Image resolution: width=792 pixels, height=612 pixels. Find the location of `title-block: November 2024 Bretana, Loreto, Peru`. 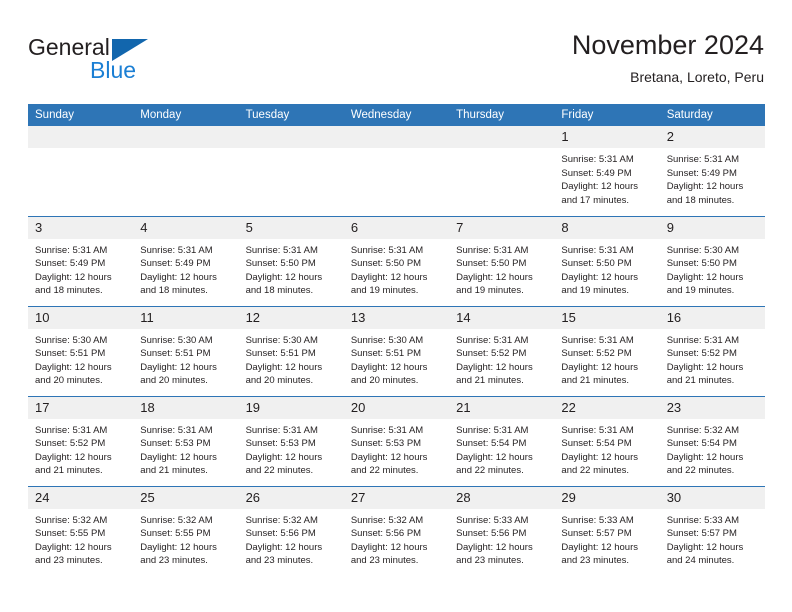

title-block: November 2024 Bretana, Loreto, Peru is located at coordinates (668, 58).